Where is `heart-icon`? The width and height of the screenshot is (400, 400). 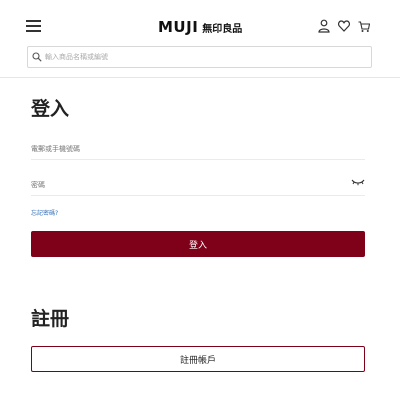
heart-icon is located at coordinates (344, 26).